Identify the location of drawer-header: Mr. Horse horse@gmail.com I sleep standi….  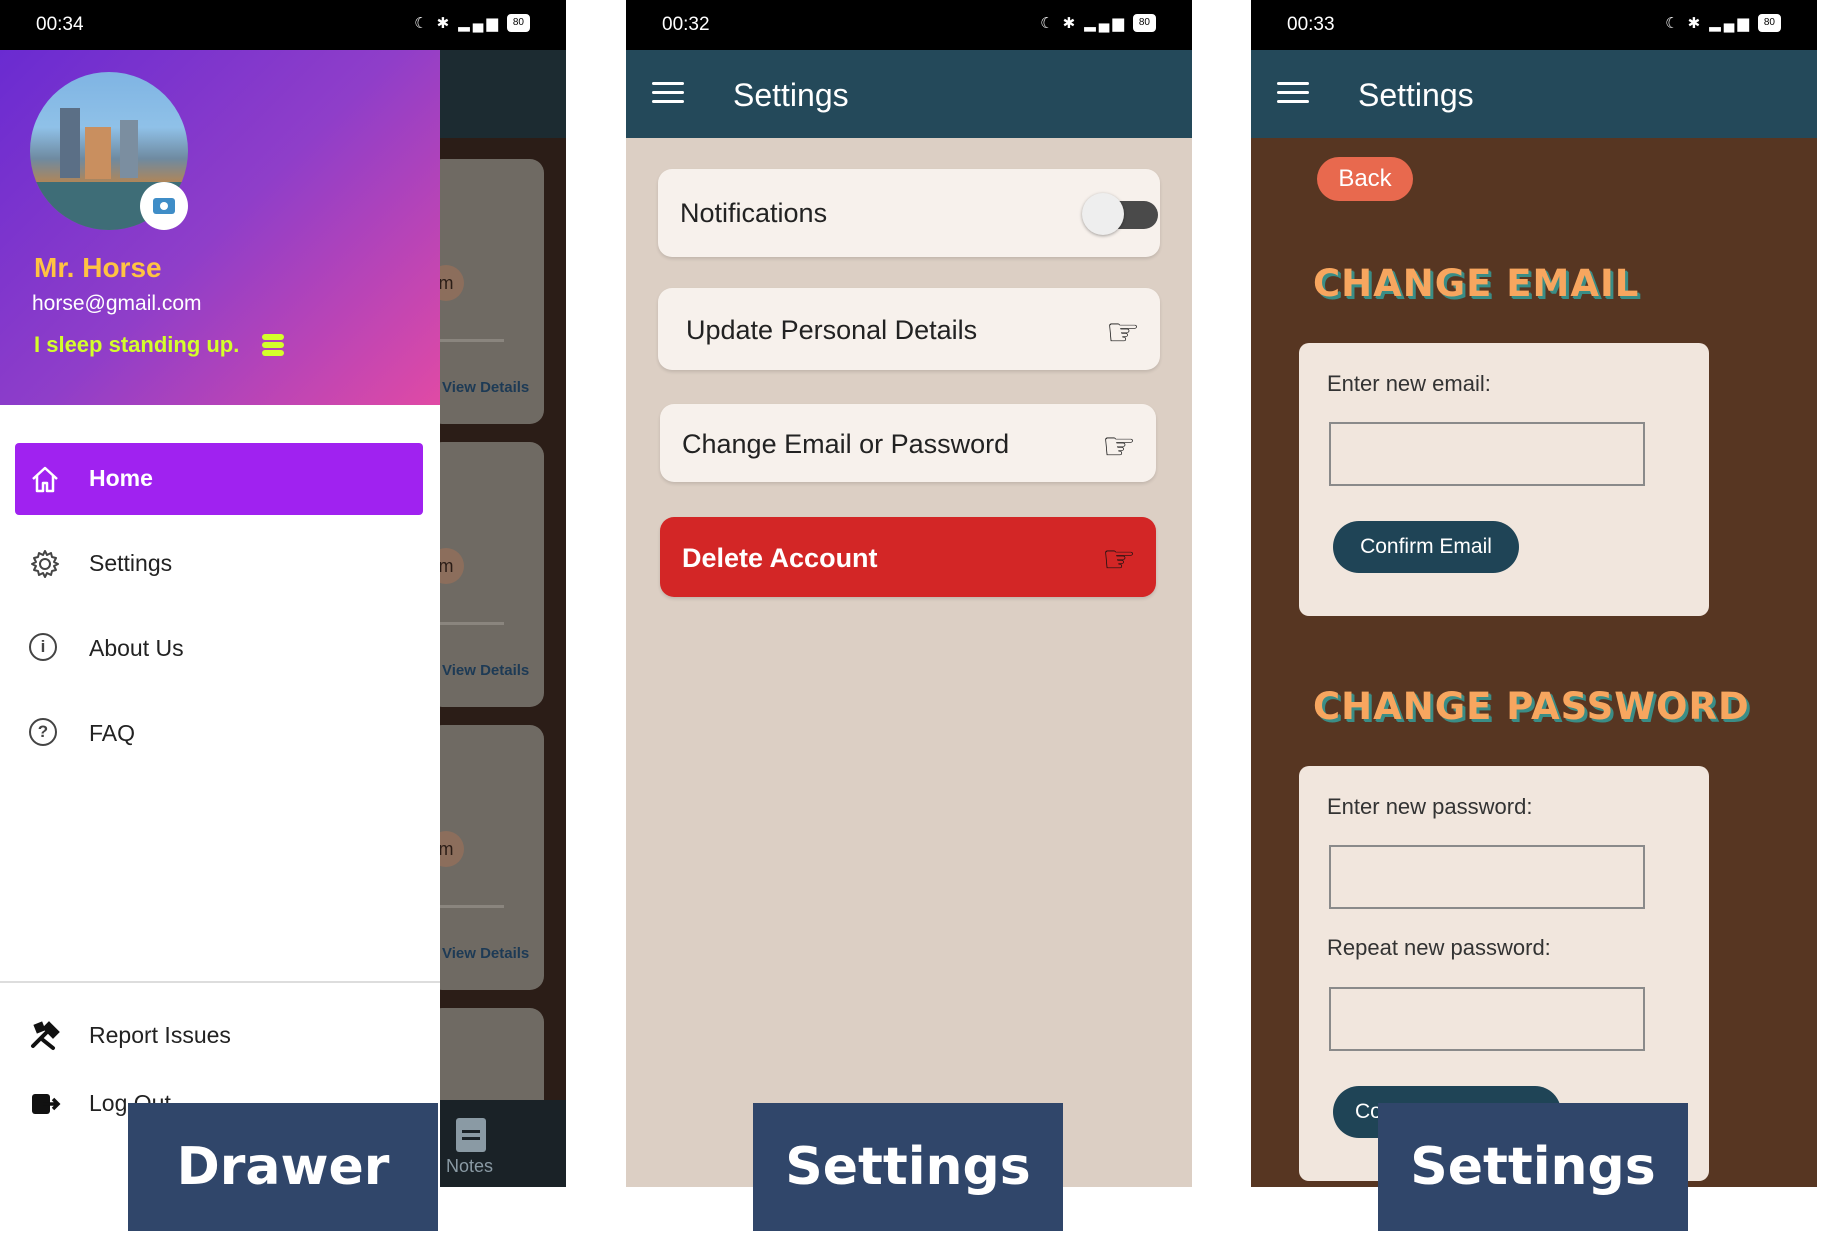
(220, 227).